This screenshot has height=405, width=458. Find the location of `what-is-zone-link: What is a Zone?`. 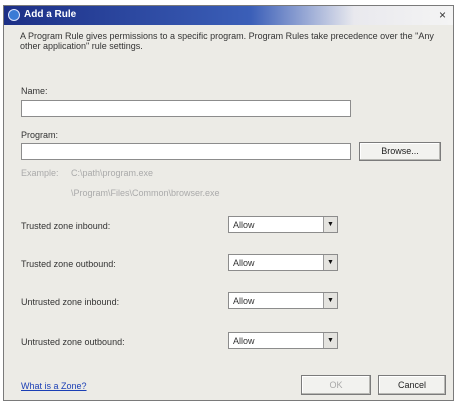

what-is-zone-link: What is a Zone? is located at coordinates (54, 386).